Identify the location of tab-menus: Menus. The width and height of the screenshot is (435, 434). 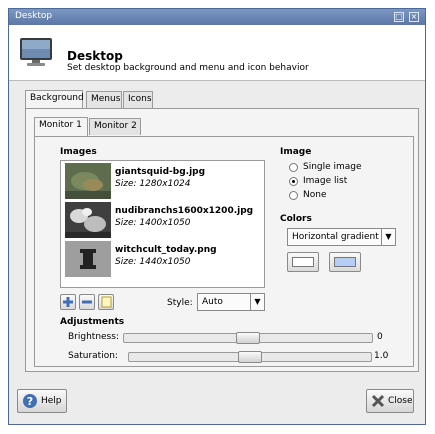
(104, 99).